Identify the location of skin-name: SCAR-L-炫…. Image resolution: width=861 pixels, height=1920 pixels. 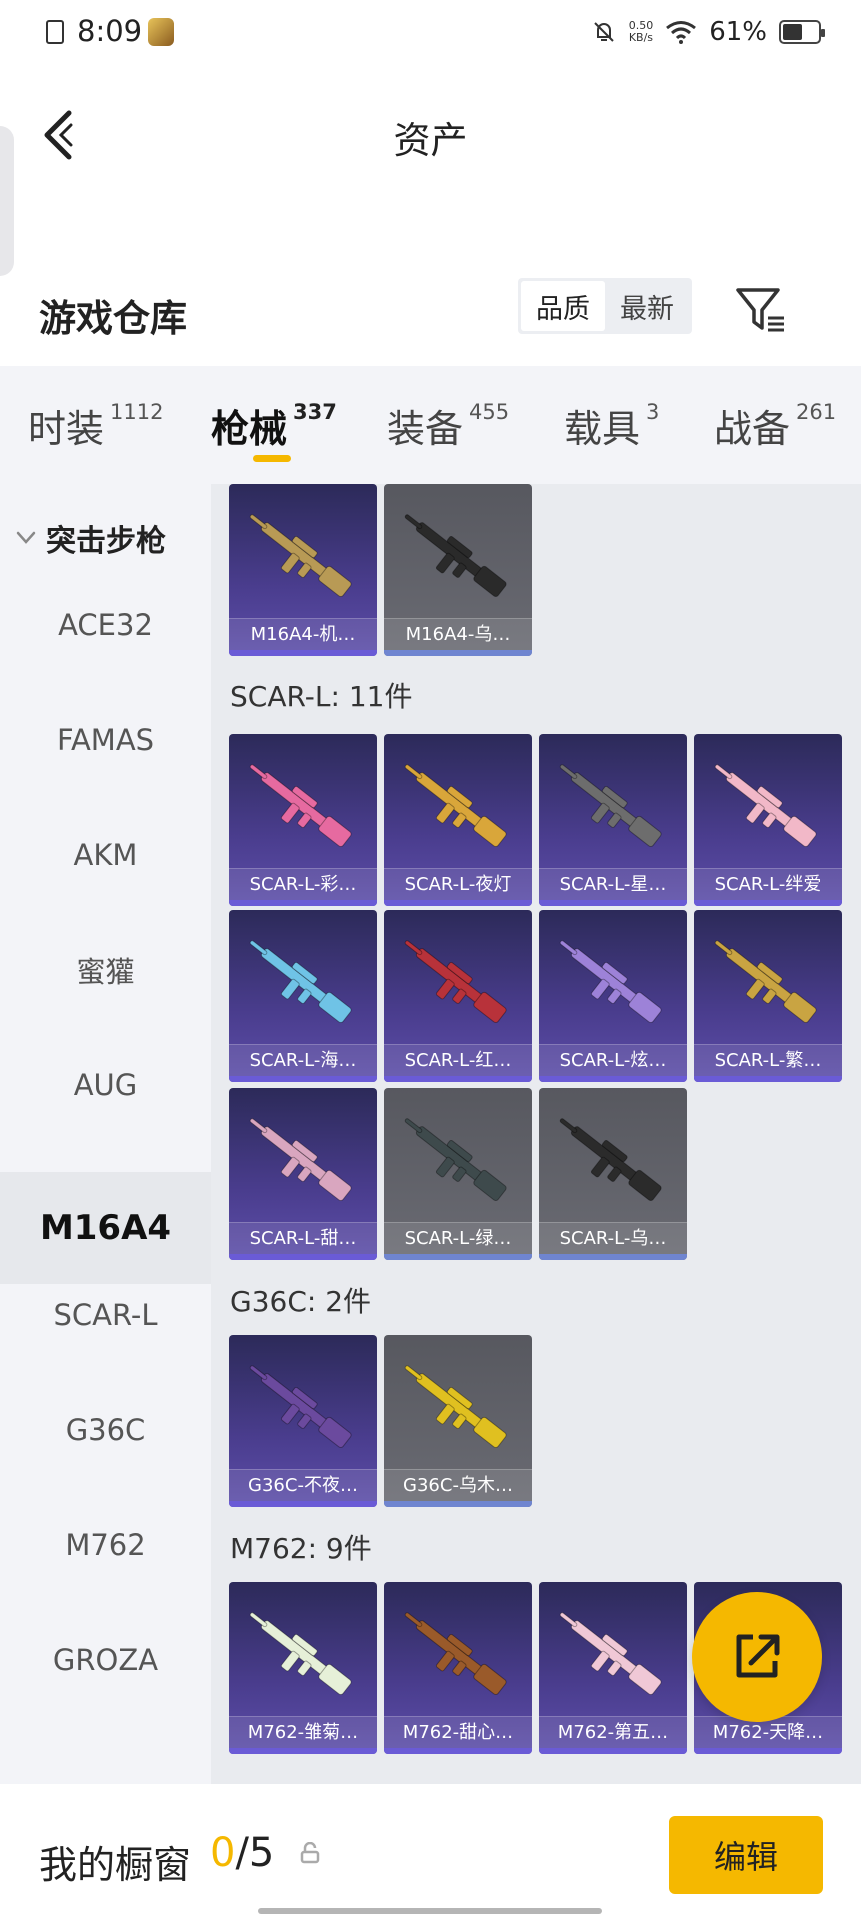
(613, 1060).